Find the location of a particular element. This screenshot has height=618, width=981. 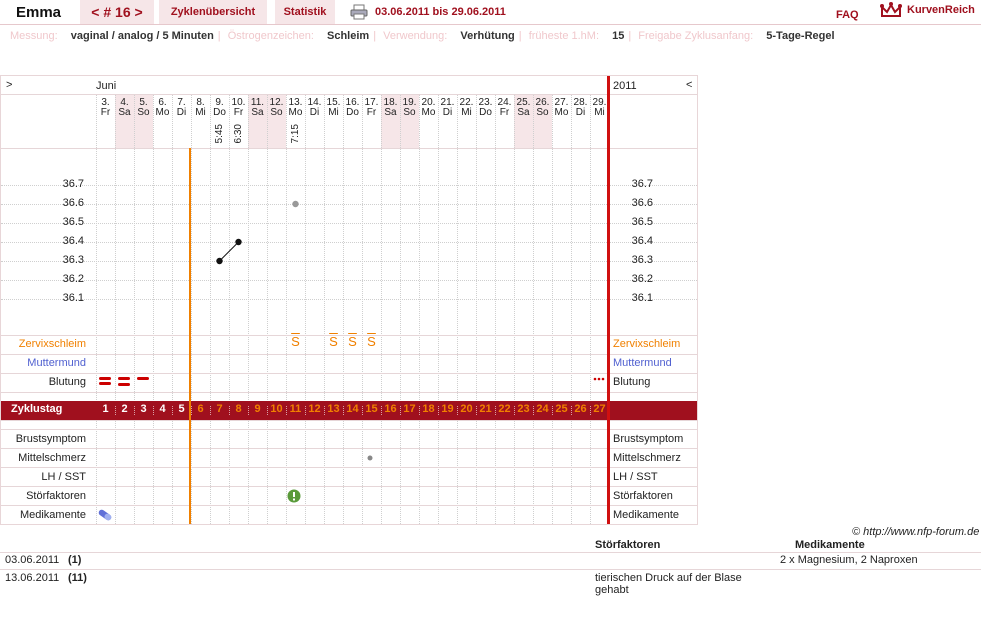

notes-header-stoer: Störfaktoren is located at coordinates (628, 545).